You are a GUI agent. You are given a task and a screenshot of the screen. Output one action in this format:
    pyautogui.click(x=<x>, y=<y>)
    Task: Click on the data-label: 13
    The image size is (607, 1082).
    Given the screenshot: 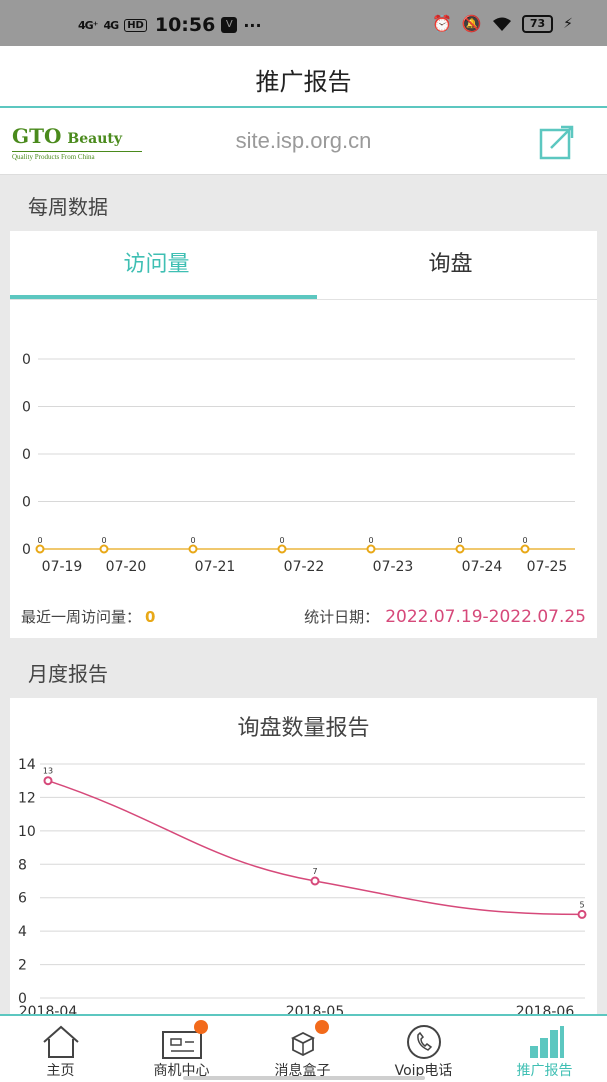 What is the action you would take?
    pyautogui.click(x=48, y=771)
    